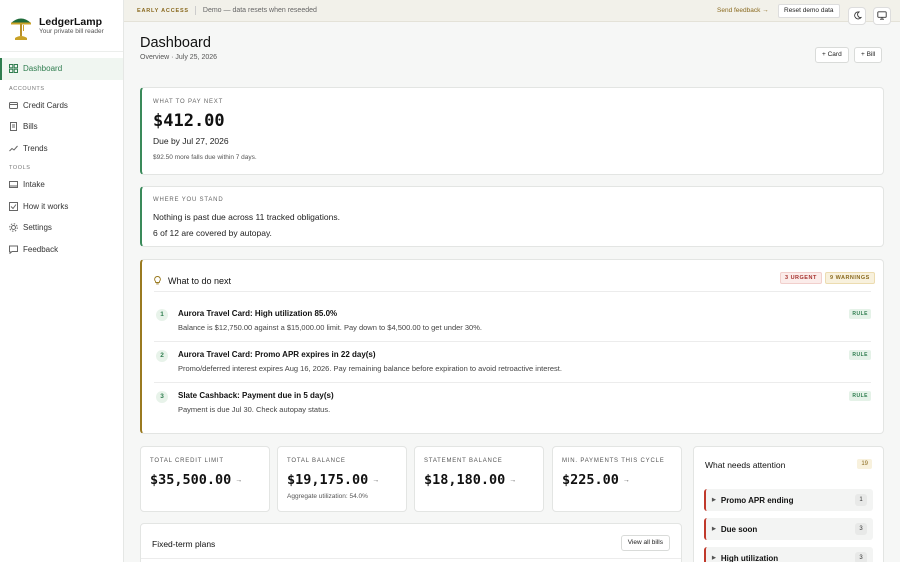  I want to click on view-all-bills-button: View all bills, so click(645, 543).